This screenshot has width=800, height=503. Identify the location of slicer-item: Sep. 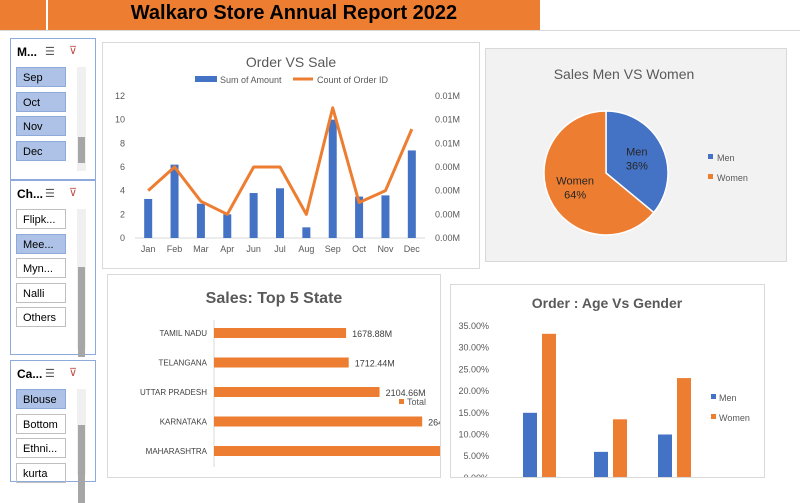
(41, 77).